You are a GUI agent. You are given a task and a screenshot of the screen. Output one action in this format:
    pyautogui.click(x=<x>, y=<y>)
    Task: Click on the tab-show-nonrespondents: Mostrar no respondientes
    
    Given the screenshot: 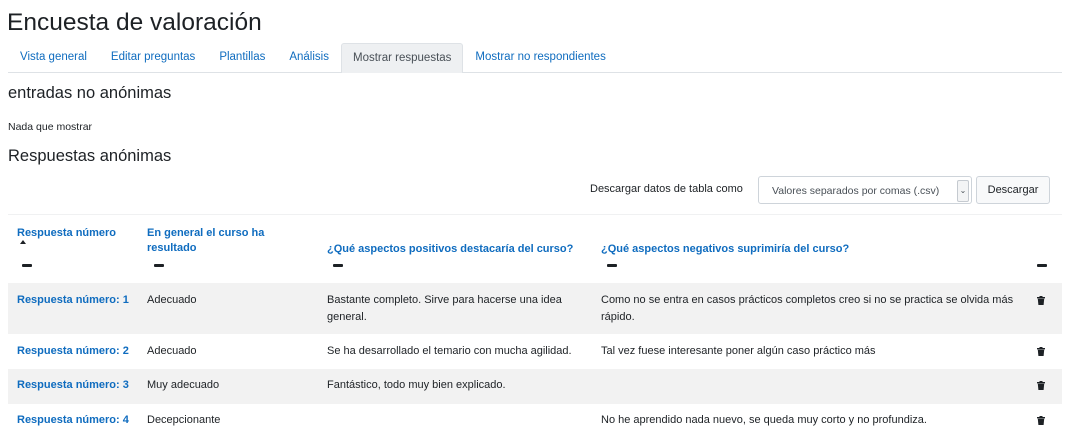 What is the action you would take?
    pyautogui.click(x=540, y=57)
    